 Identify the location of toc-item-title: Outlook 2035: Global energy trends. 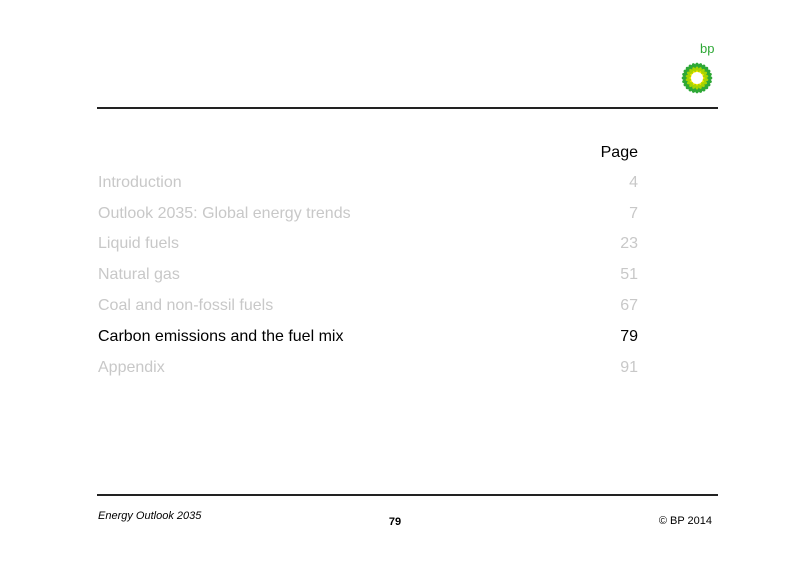
(224, 213).